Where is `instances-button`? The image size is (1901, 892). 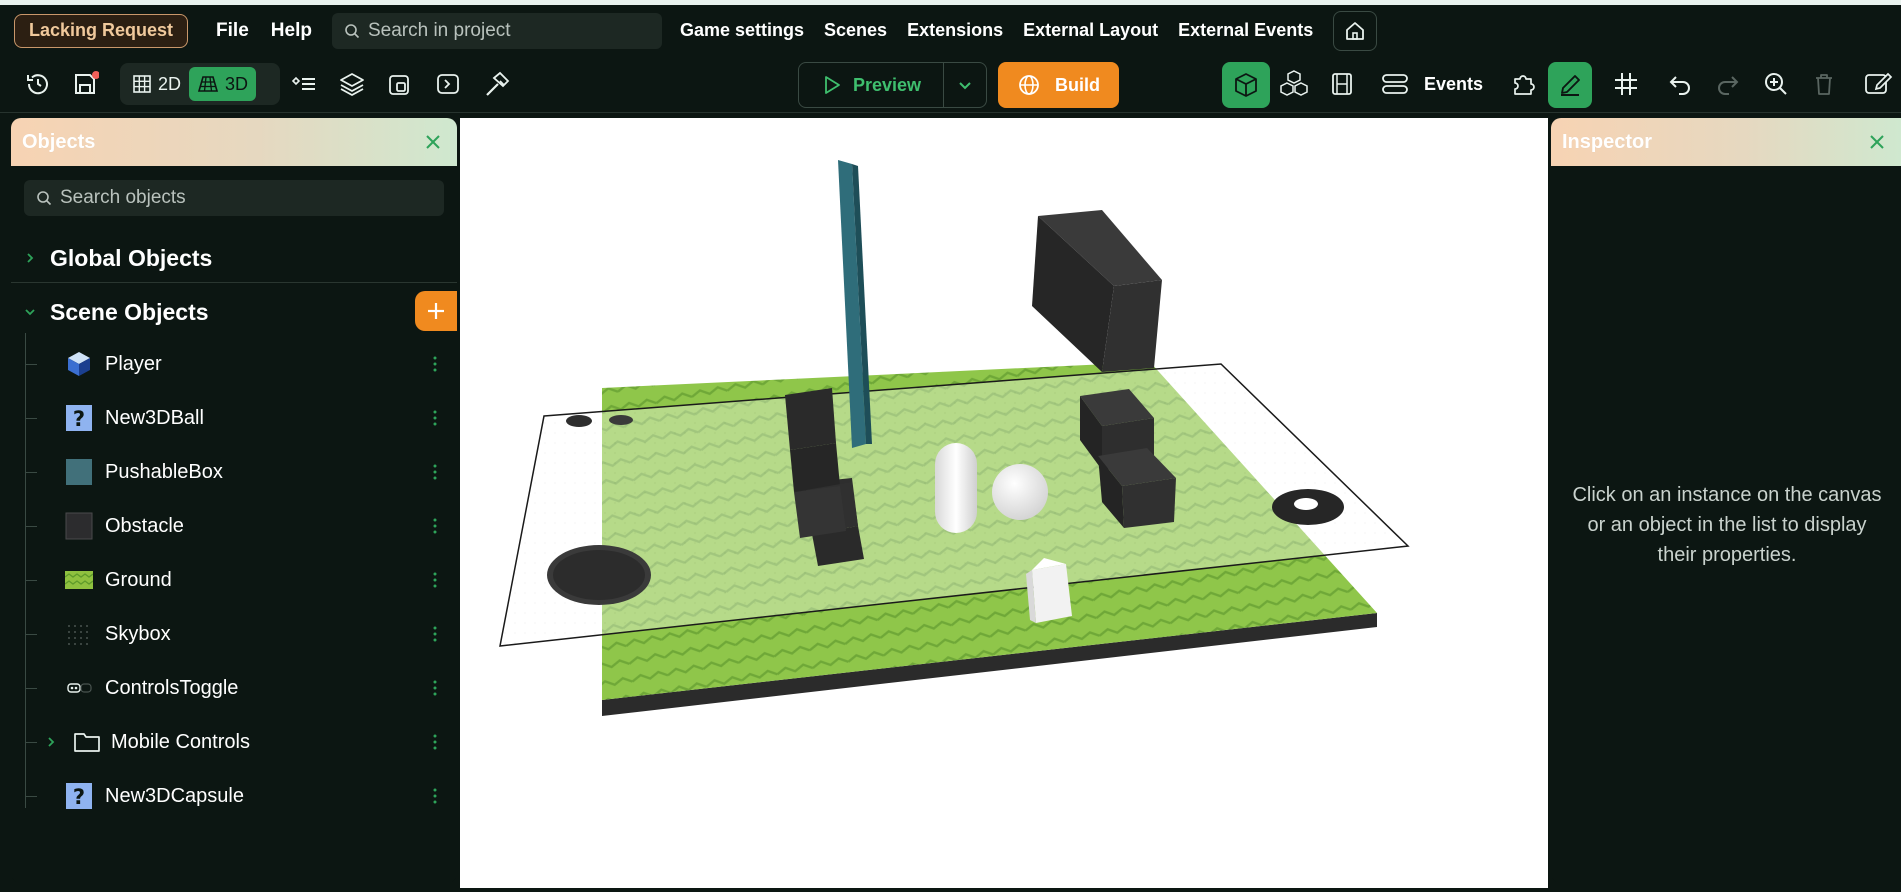
instances-button is located at coordinates (400, 84).